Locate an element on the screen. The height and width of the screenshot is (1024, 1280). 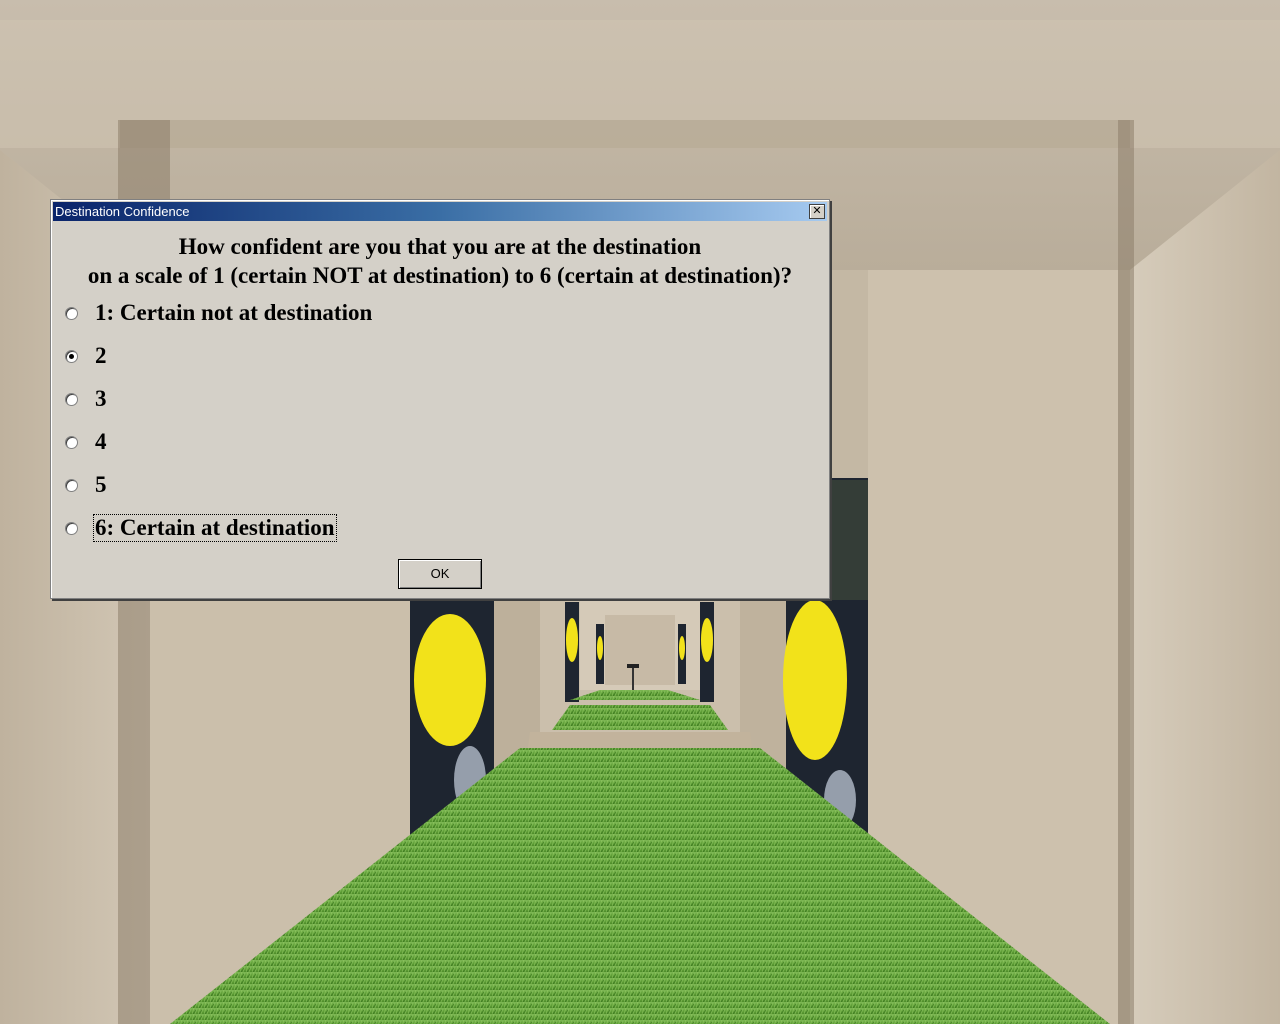
far-object-top is located at coordinates (633, 666).